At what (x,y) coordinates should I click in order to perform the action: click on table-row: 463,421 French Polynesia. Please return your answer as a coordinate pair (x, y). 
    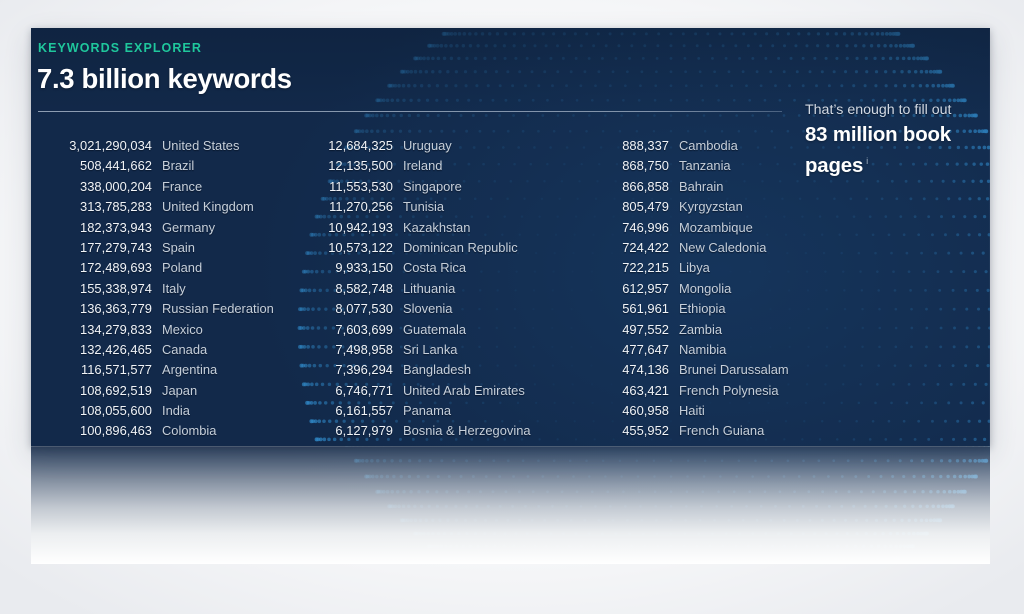
    Looking at the image, I should click on (709, 391).